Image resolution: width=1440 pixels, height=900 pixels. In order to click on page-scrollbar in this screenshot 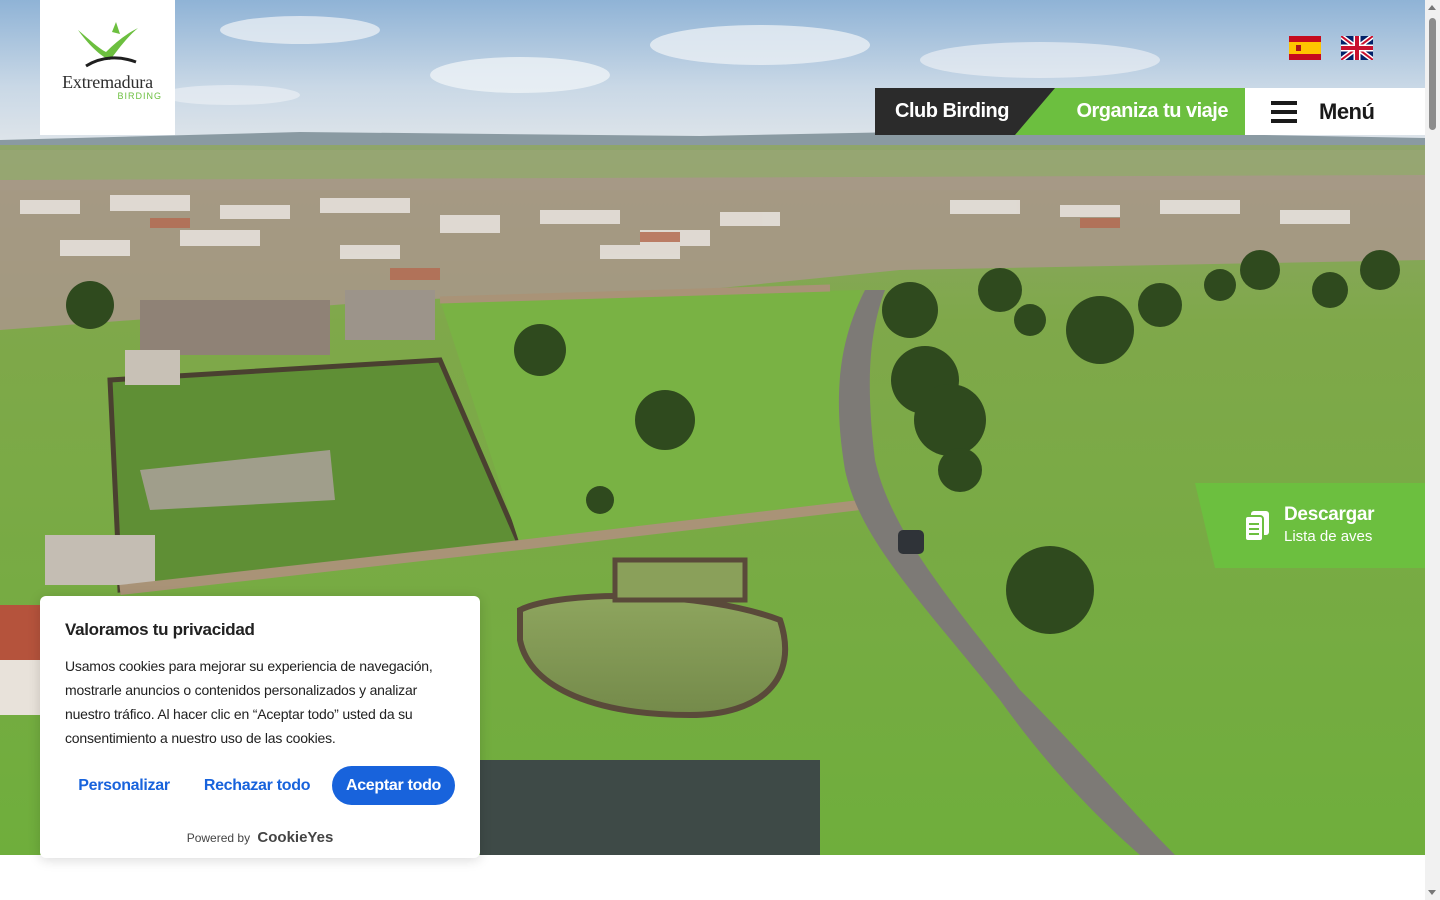, I will do `click(1432, 450)`.